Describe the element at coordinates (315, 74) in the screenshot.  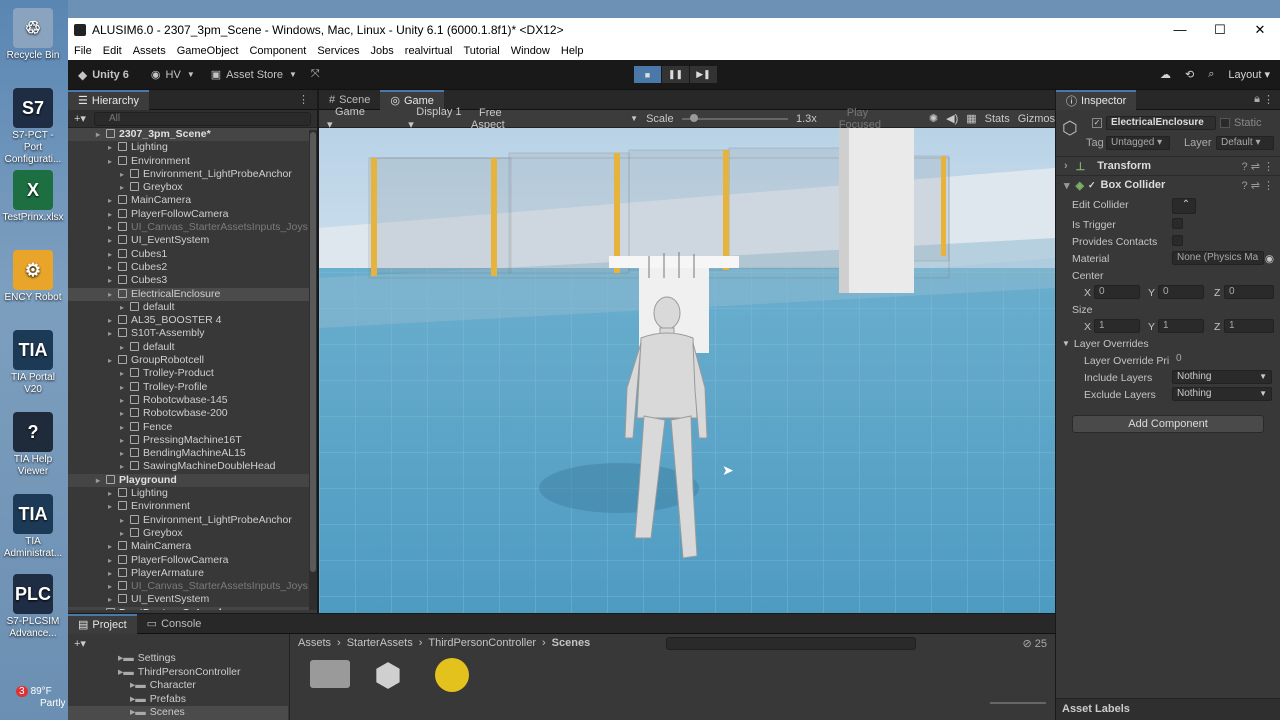
I see `version-control-button: ⤧` at that location.